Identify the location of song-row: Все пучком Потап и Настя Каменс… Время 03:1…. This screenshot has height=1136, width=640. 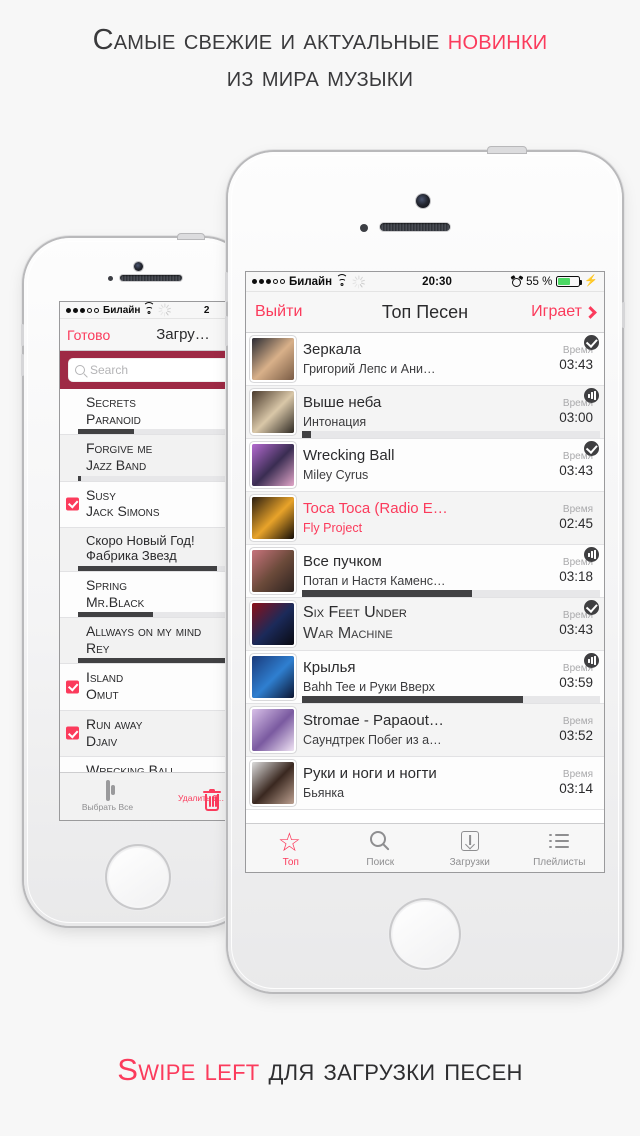
(425, 571).